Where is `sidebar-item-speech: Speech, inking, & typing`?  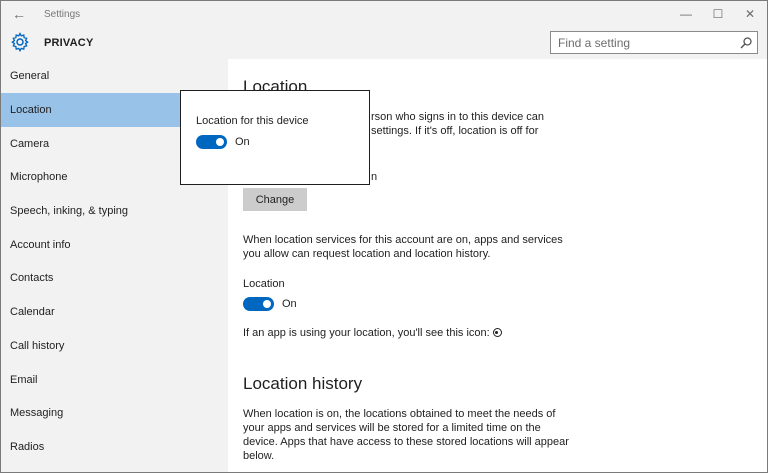 sidebar-item-speech: Speech, inking, & typing is located at coordinates (114, 211).